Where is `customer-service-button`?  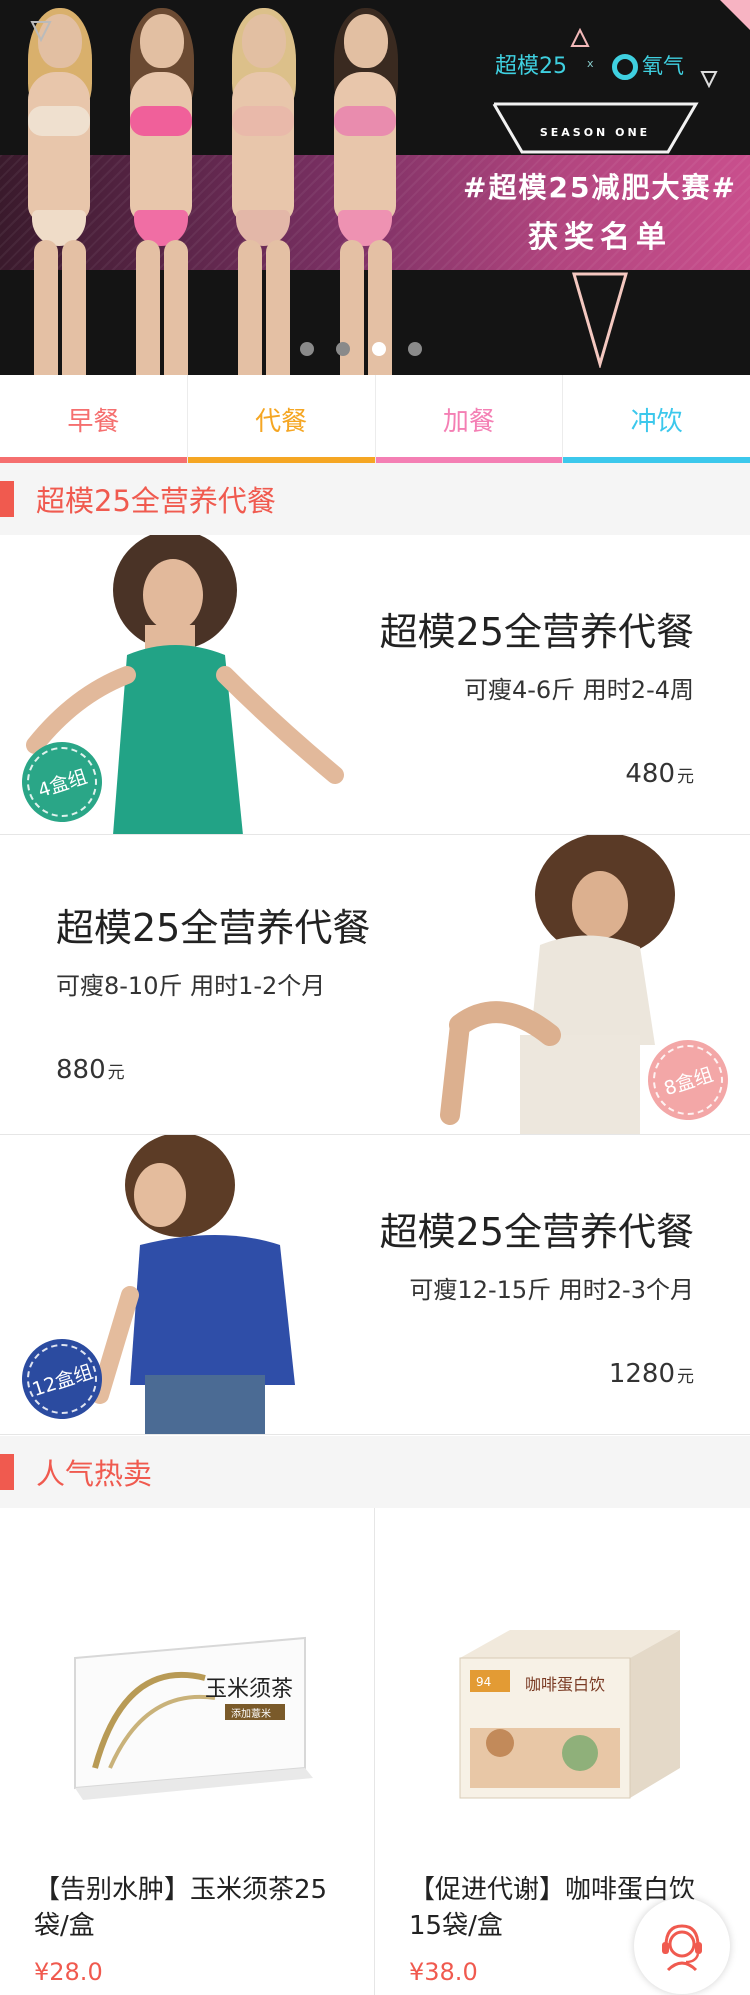
customer-service-button is located at coordinates (682, 1946).